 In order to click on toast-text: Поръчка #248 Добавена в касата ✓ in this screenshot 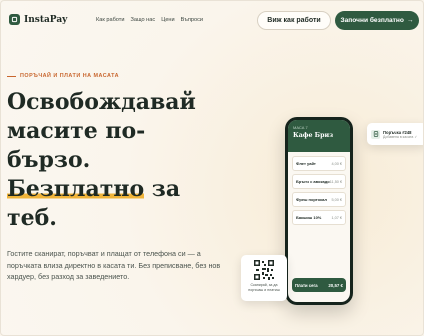, I will do `click(400, 134)`.